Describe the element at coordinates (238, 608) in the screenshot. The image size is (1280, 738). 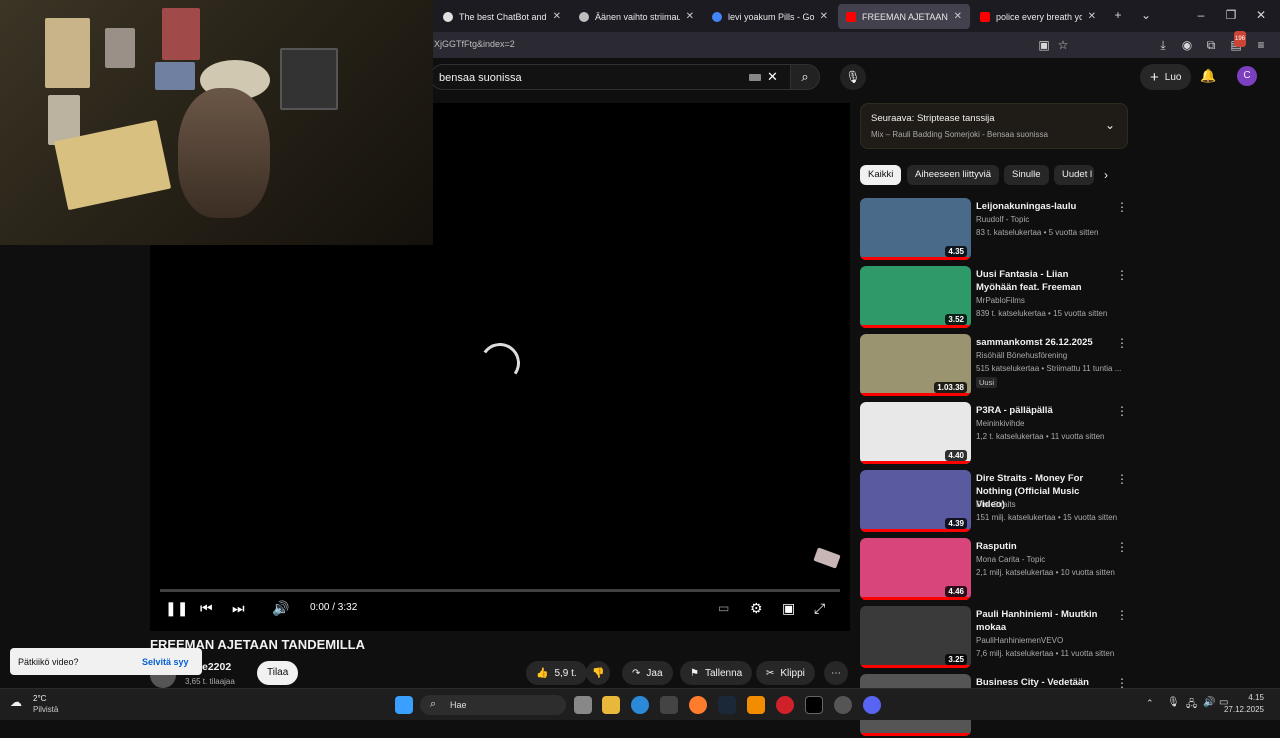
I see `next-icon: ⏭` at that location.